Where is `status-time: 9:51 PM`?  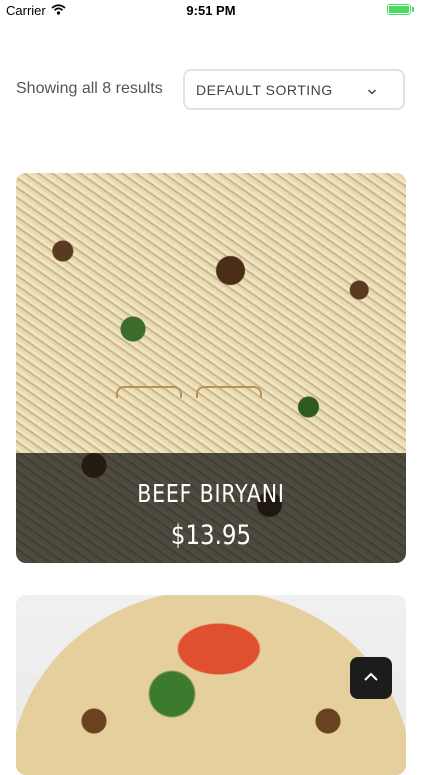 status-time: 9:51 PM is located at coordinates (211, 10).